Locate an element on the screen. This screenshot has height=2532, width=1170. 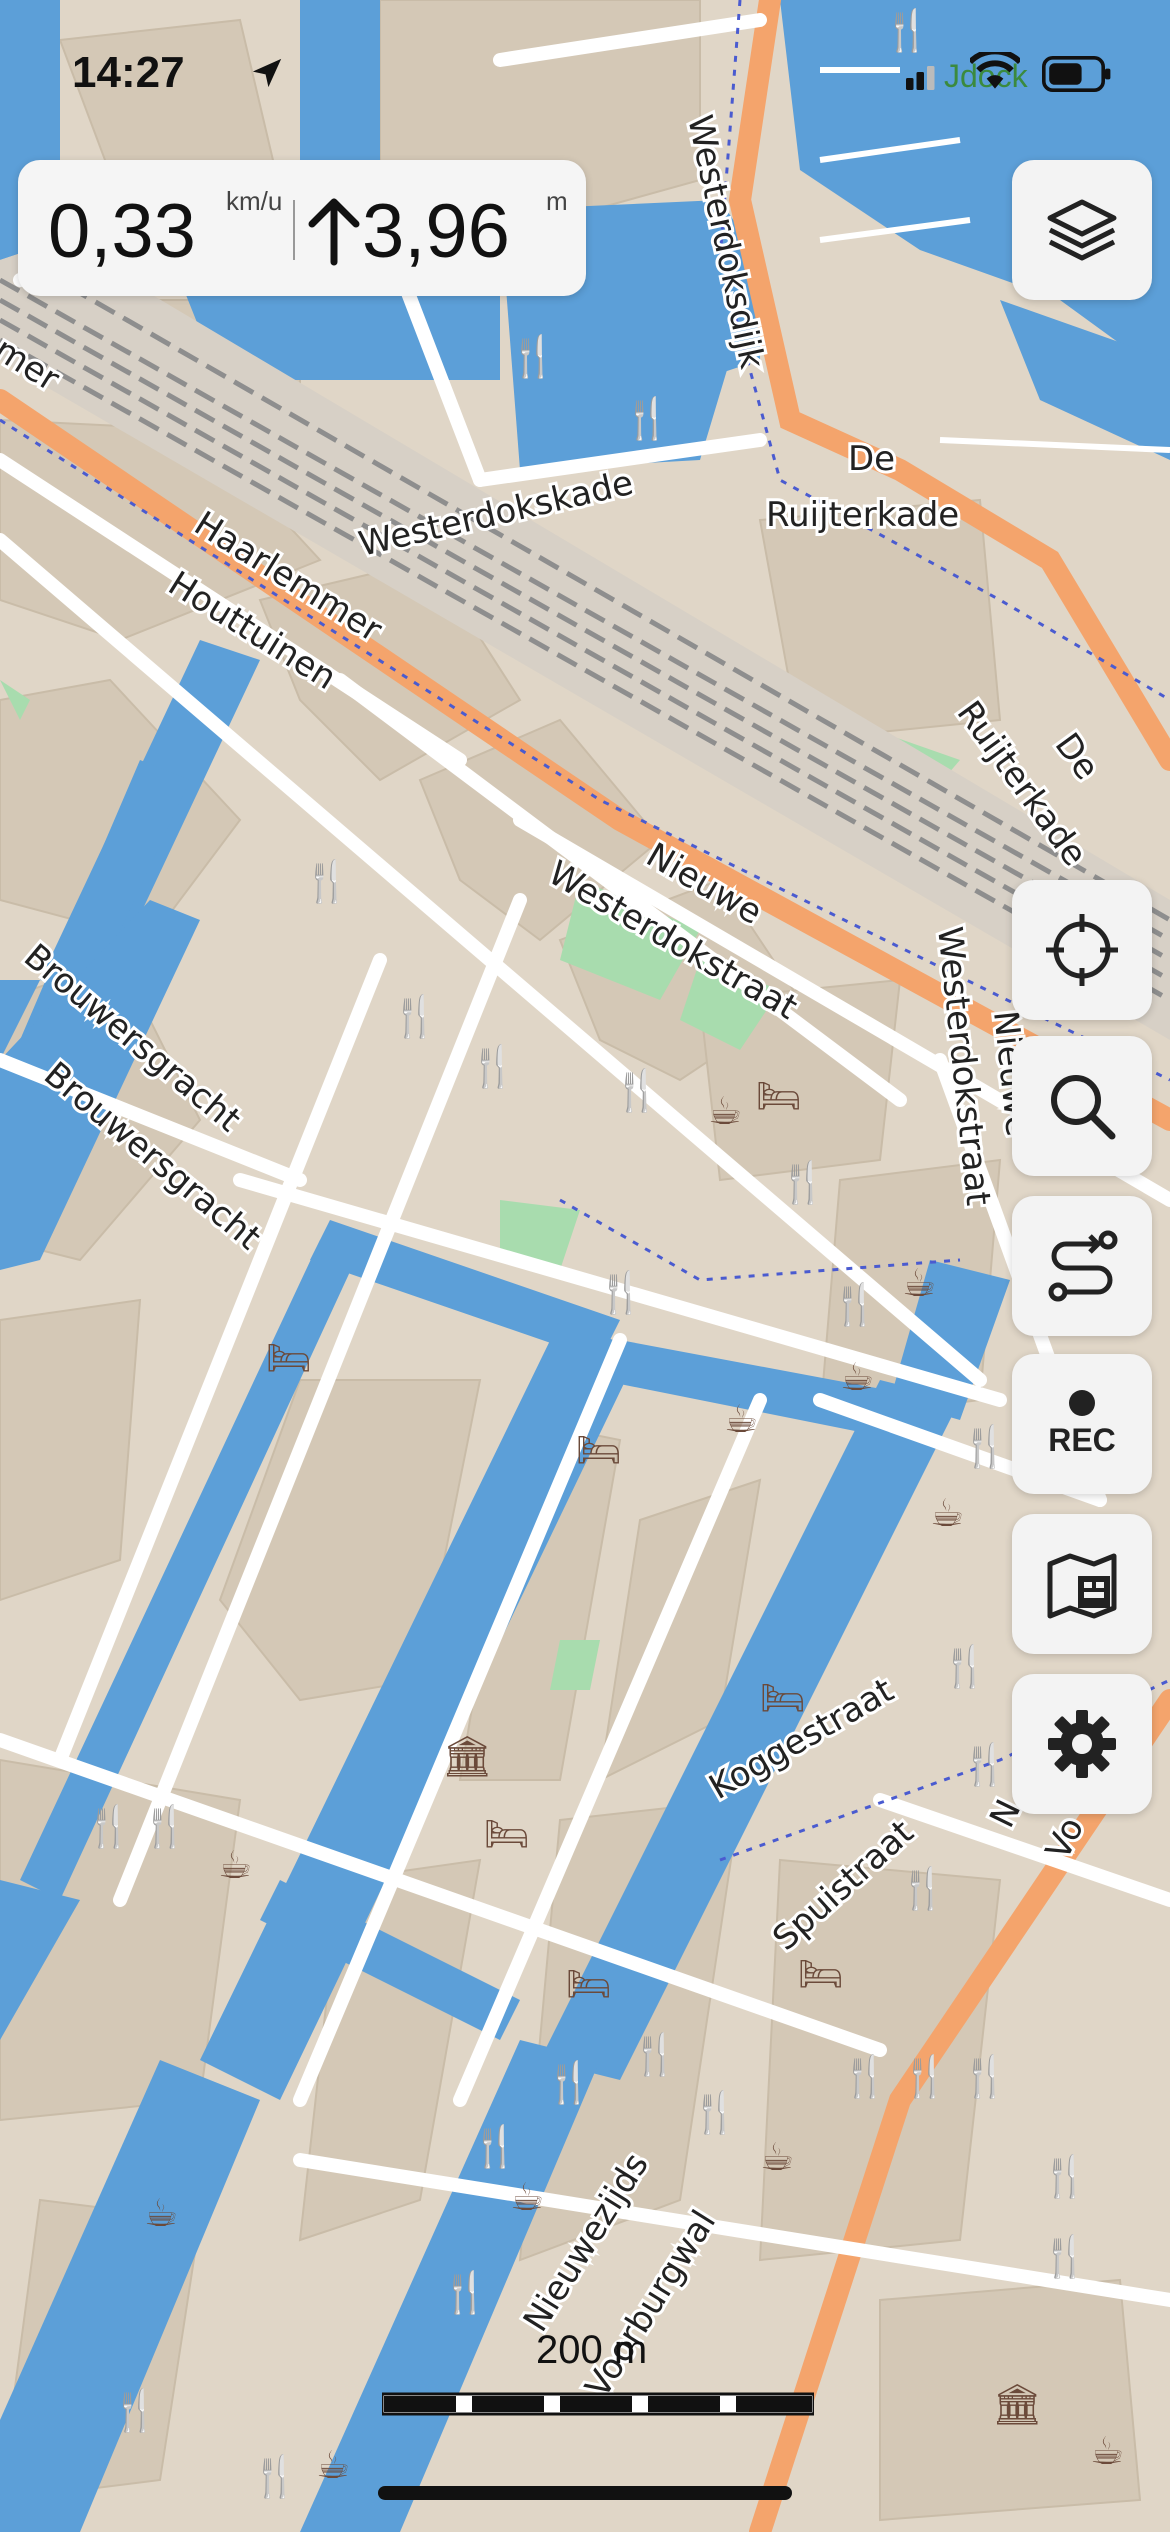
record-button: REC is located at coordinates (1082, 1424).